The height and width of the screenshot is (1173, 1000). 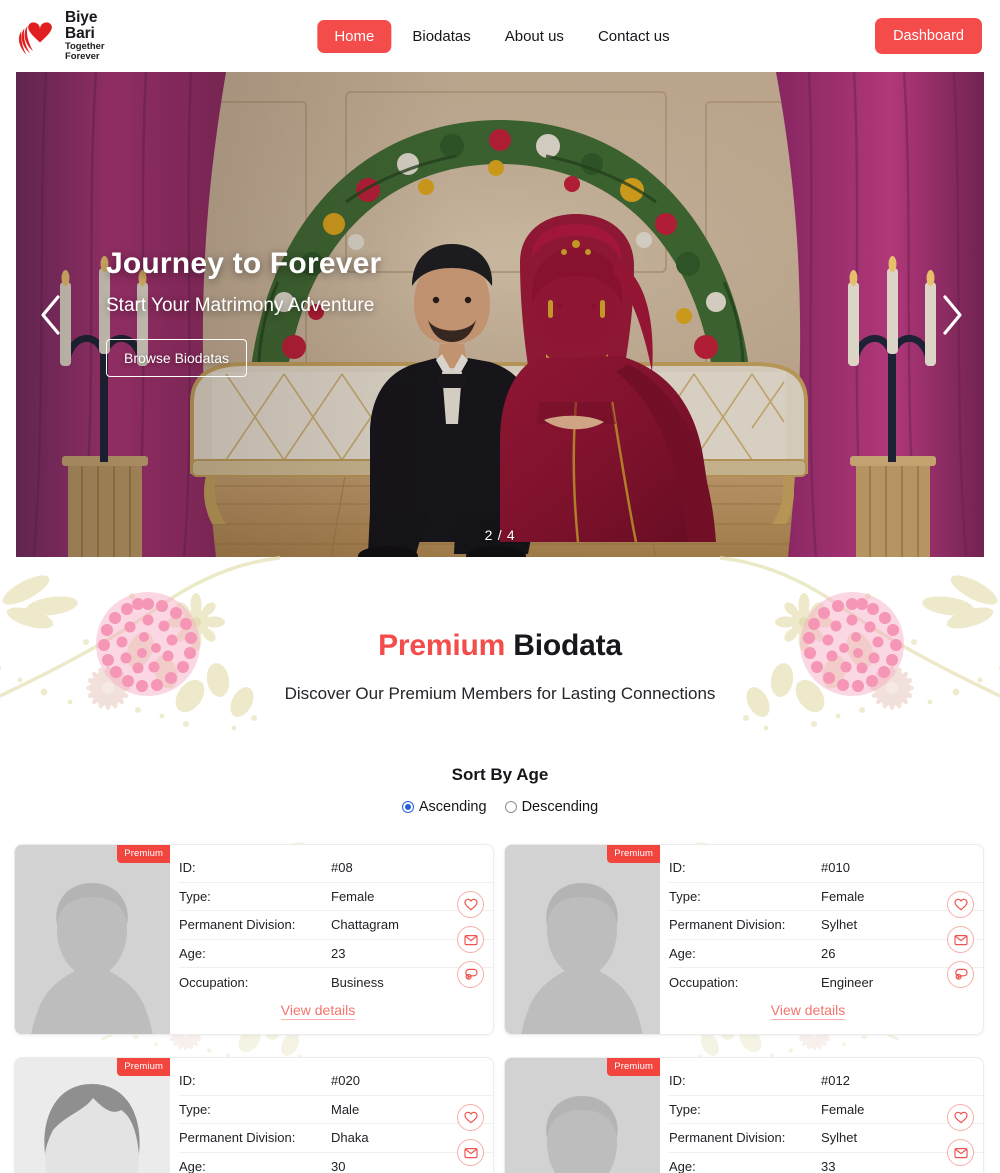 I want to click on carousel-next-button, so click(x=952, y=315).